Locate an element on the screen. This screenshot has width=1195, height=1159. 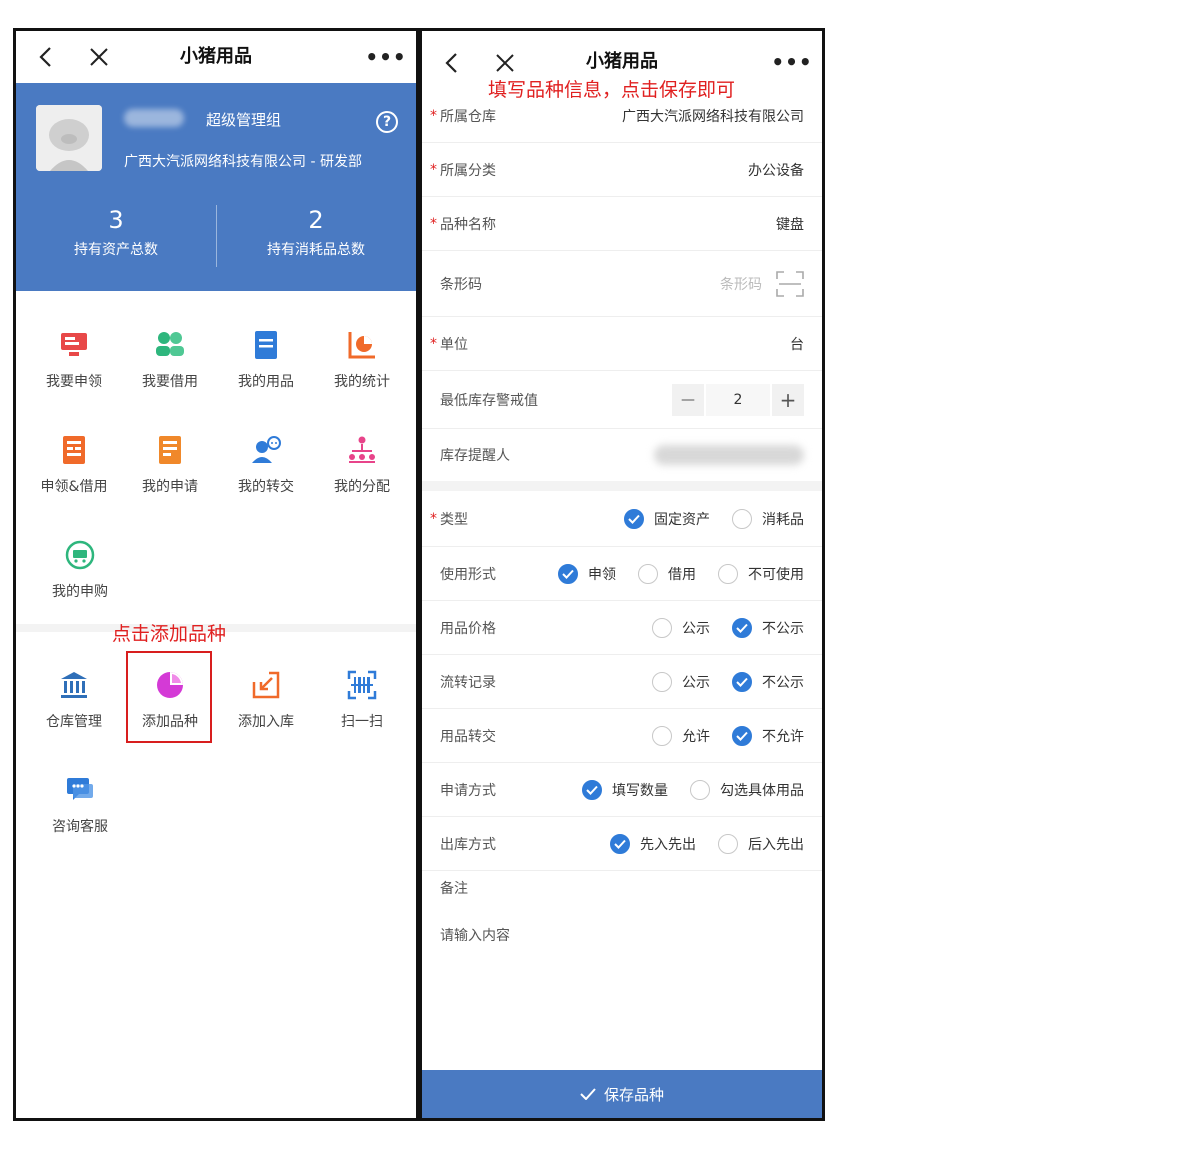
stat-assets: 3 持有资产总数 is located at coordinates (116, 232).